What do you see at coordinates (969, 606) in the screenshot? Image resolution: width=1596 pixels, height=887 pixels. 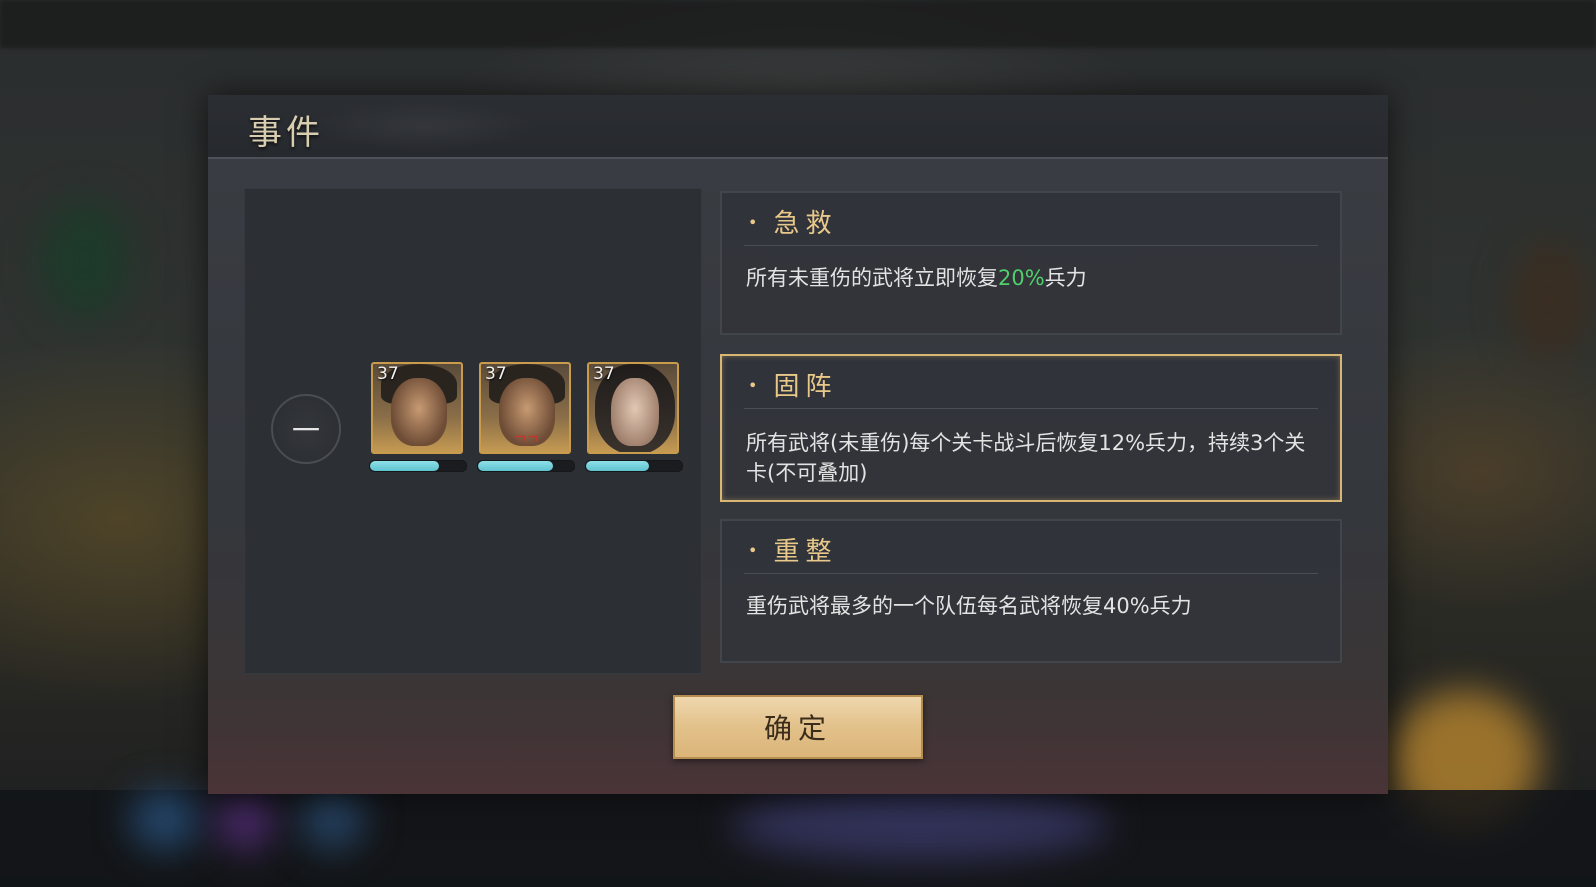 I see `option-description: 重伤武将最多的一个队伍每名武将恢复40%兵力` at bounding box center [969, 606].